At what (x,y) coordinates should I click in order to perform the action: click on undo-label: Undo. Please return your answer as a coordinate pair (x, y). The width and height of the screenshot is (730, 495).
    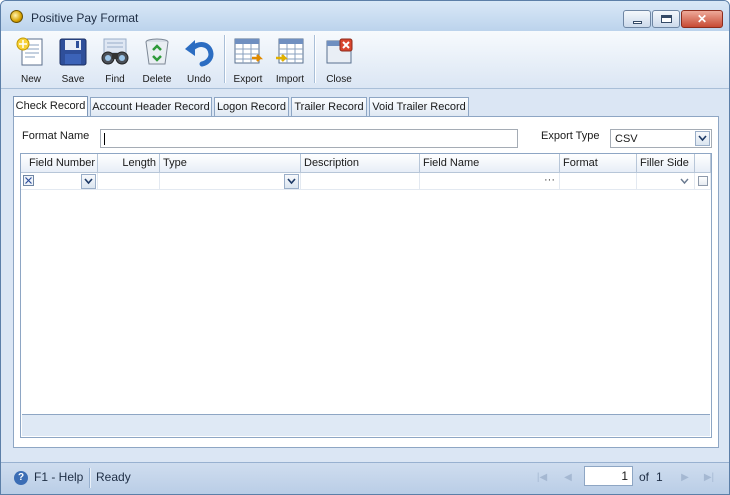
    Looking at the image, I should click on (199, 79).